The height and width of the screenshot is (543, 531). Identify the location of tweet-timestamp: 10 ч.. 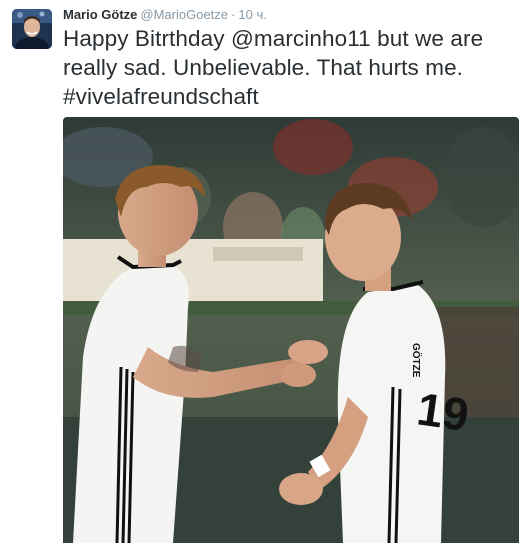
(252, 14).